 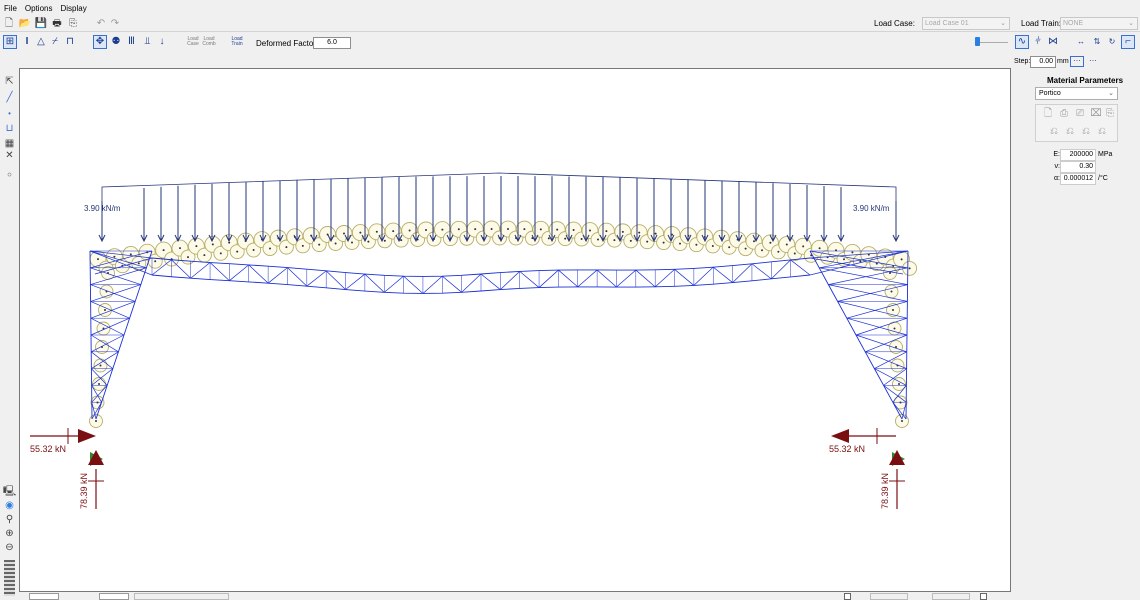 I want to click on step-unit: mm, so click(x=1063, y=61).